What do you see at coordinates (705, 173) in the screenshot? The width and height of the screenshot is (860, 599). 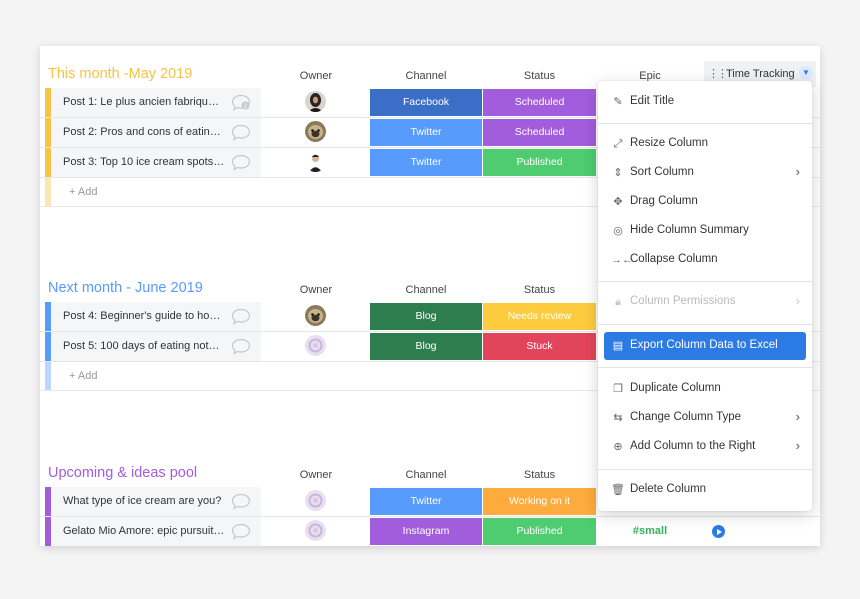 I see `menu-item-sort-column: ⇕ Sort Column ›` at bounding box center [705, 173].